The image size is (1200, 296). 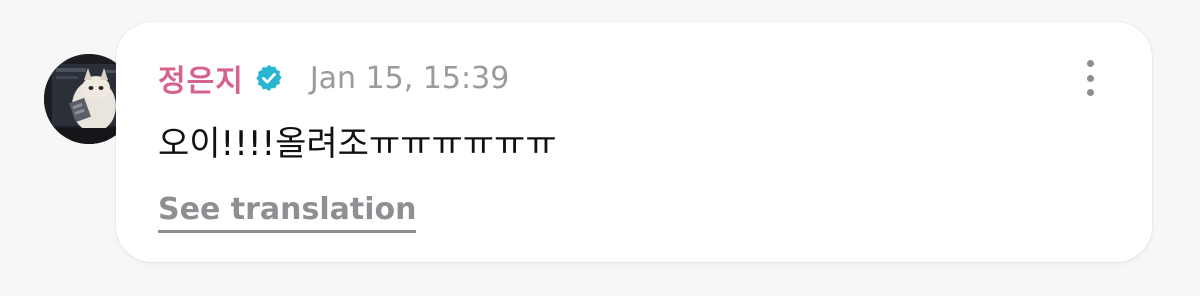 I want to click on comment-header: 정은지 Jan 15, 15:39, so click(x=334, y=78).